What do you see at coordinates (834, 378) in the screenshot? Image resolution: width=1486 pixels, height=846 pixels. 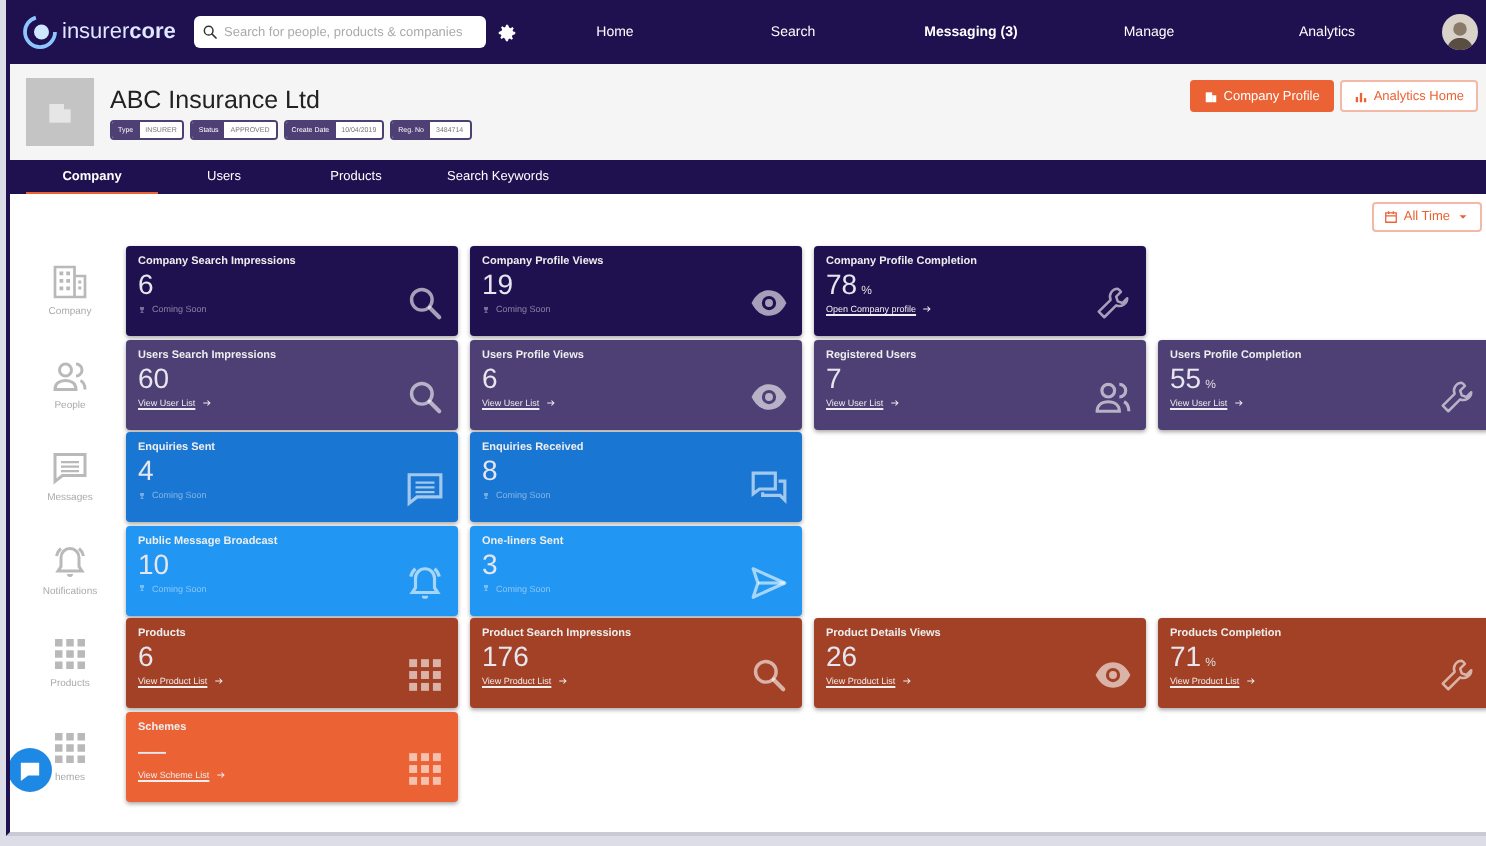 I see `card-value: 7` at bounding box center [834, 378].